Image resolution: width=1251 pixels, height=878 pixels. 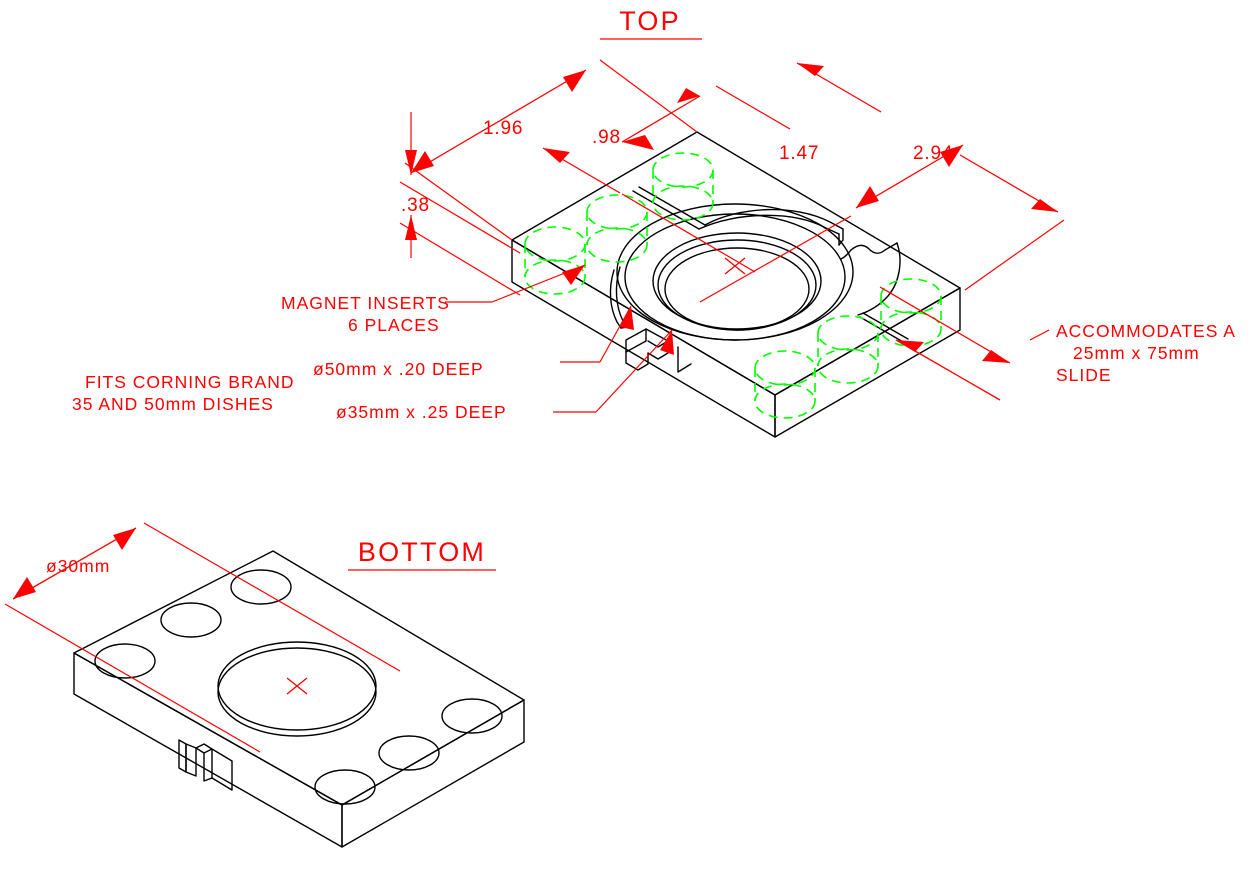 What do you see at coordinates (1146, 331) in the screenshot?
I see `note-slide-line1: ACCOMMODATES A` at bounding box center [1146, 331].